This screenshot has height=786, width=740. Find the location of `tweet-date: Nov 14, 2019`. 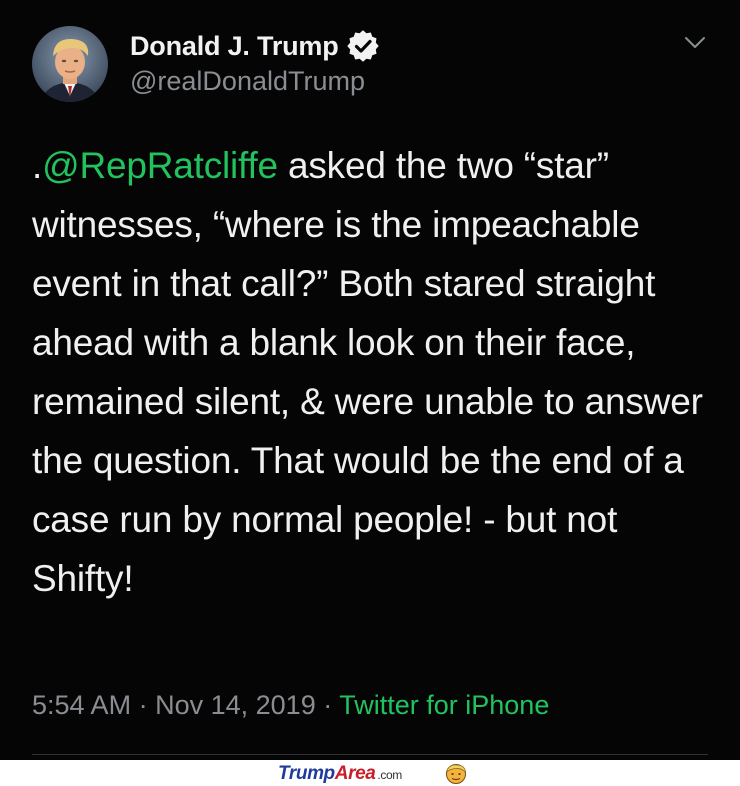

tweet-date: Nov 14, 2019 is located at coordinates (235, 705).